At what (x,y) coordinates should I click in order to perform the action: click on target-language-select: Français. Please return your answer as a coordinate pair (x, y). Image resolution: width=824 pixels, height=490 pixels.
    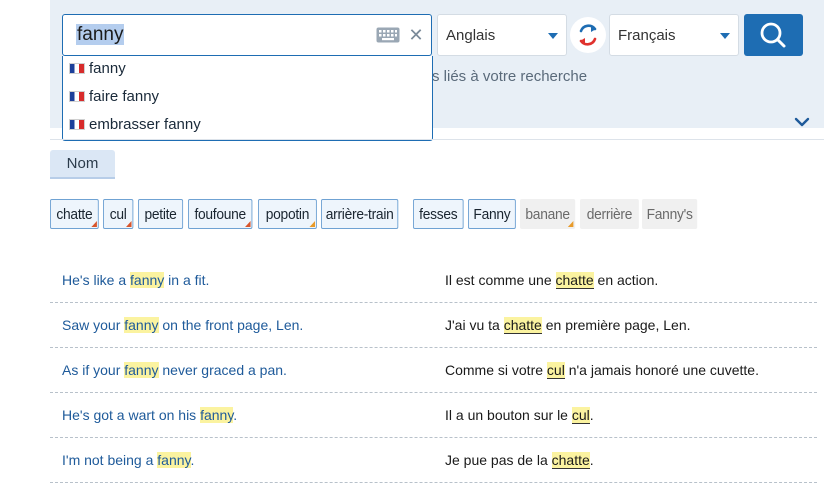
    Looking at the image, I should click on (674, 35).